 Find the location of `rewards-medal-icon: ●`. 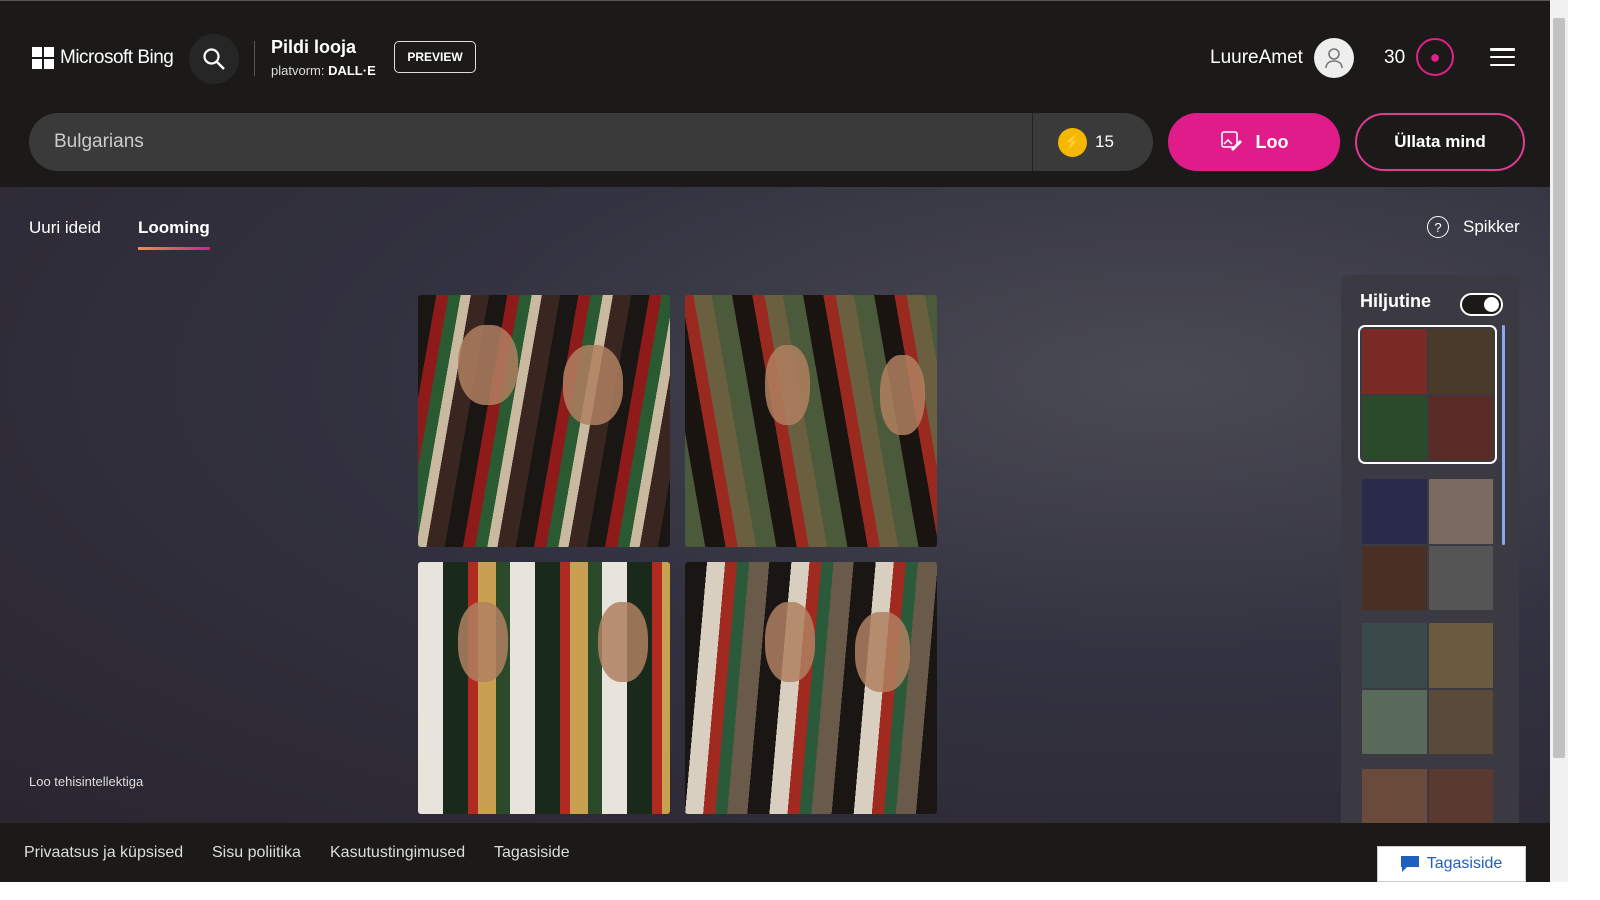

rewards-medal-icon: ● is located at coordinates (1435, 57).